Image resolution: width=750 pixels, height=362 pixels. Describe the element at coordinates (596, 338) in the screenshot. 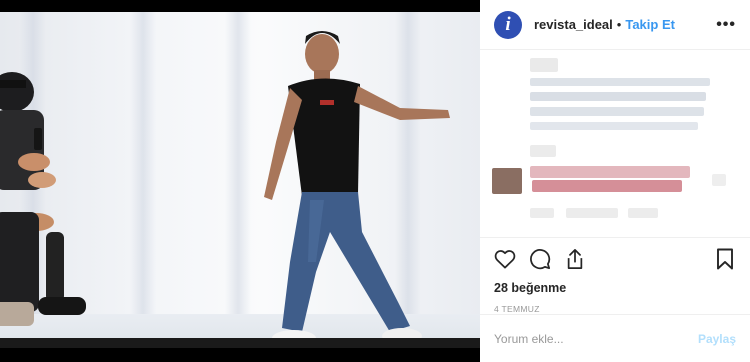

I see `comment-input` at that location.